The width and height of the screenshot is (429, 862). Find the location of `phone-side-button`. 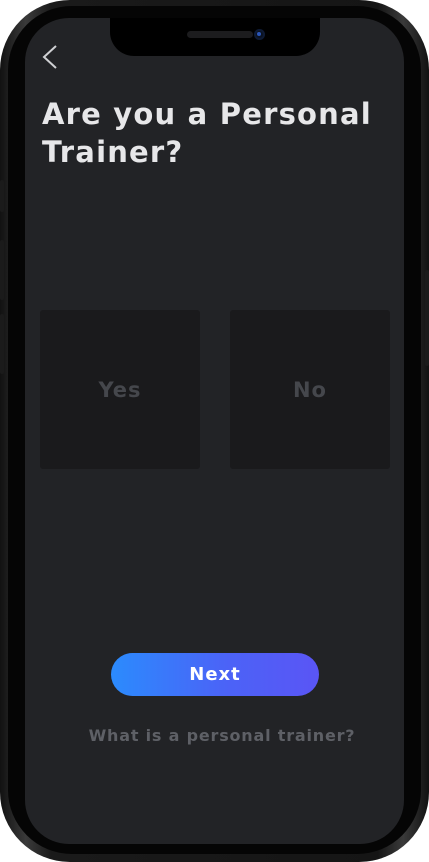

phone-side-button is located at coordinates (2, 196).